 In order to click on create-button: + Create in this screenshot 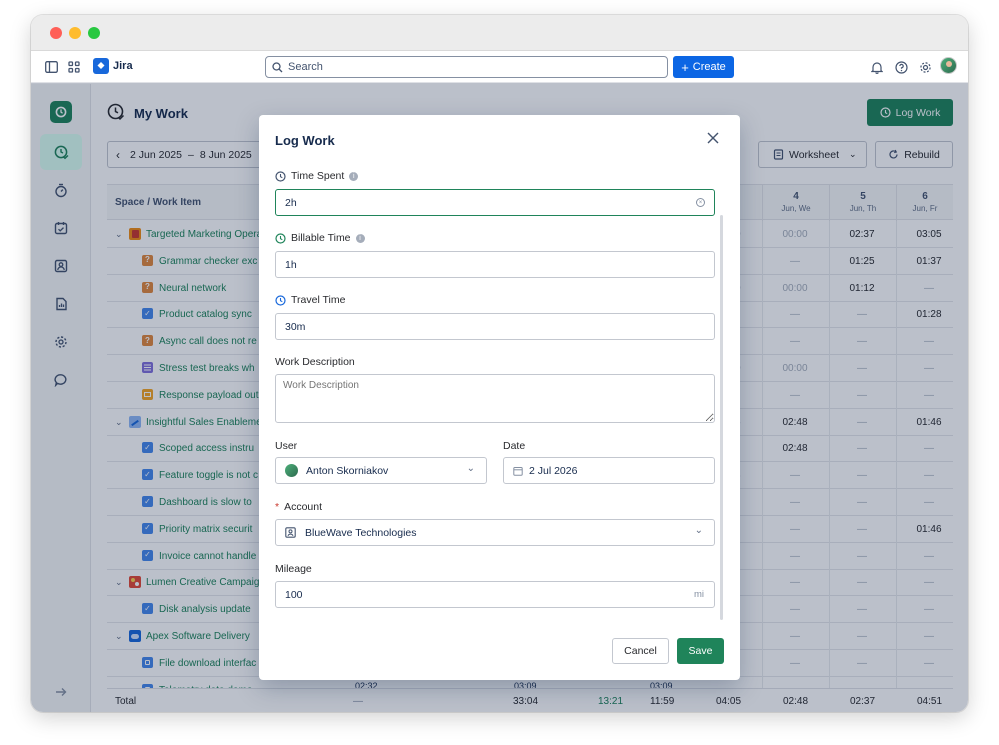, I will do `click(703, 67)`.